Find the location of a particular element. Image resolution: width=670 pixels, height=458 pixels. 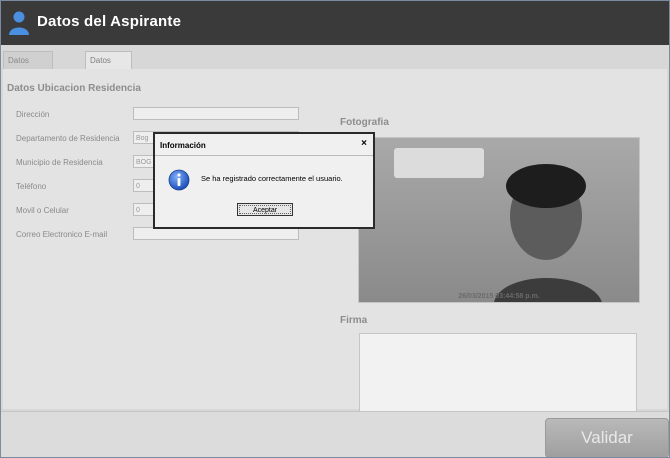

footer-bar: Validar is located at coordinates (335, 434).